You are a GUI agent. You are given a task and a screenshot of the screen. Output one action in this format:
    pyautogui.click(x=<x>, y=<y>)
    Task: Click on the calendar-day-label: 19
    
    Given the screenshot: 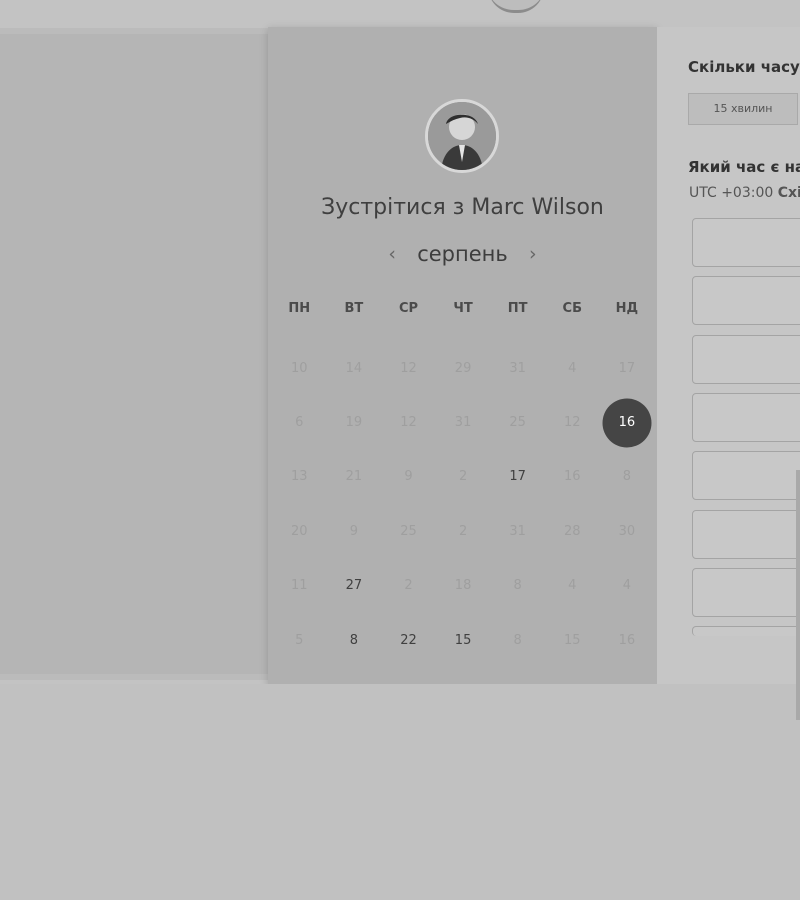 What is the action you would take?
    pyautogui.click(x=354, y=423)
    